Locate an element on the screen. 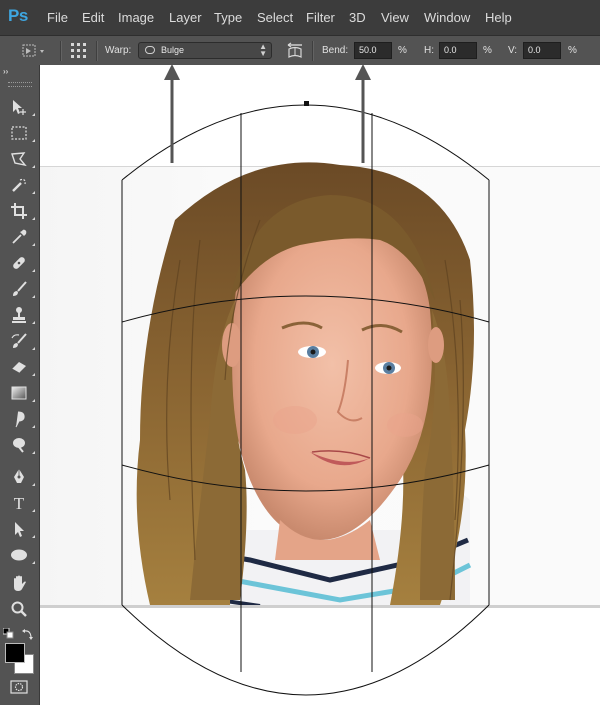  warp-control-handle is located at coordinates (306, 103).